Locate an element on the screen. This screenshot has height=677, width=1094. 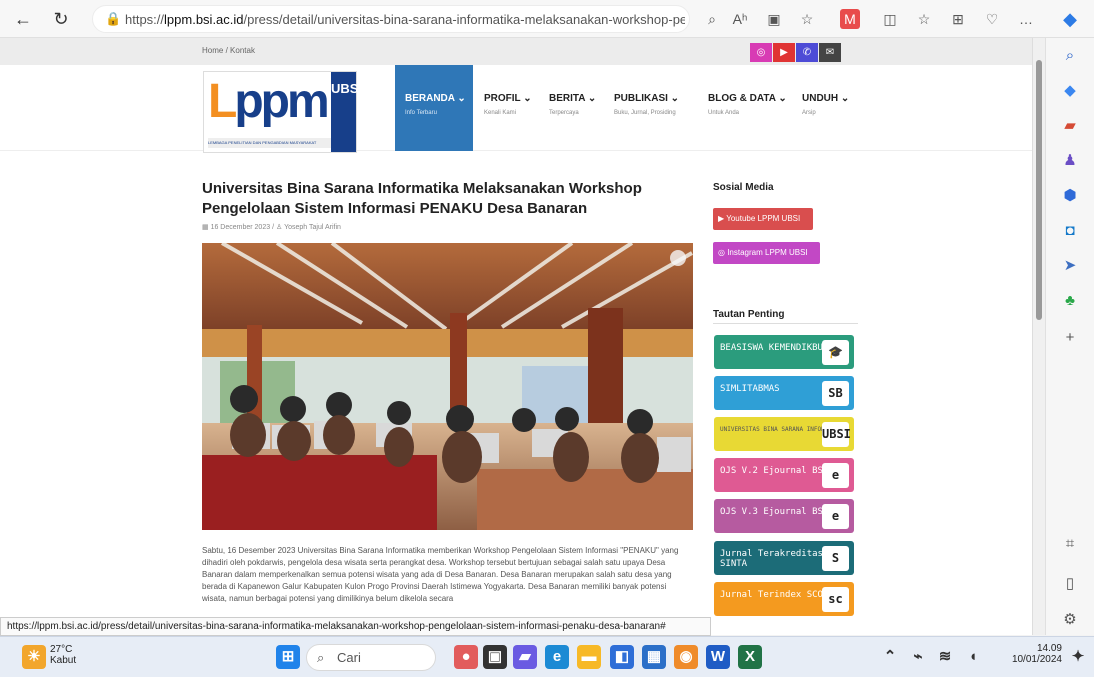
breadcrumb-home: Home is located at coordinates (212, 50).